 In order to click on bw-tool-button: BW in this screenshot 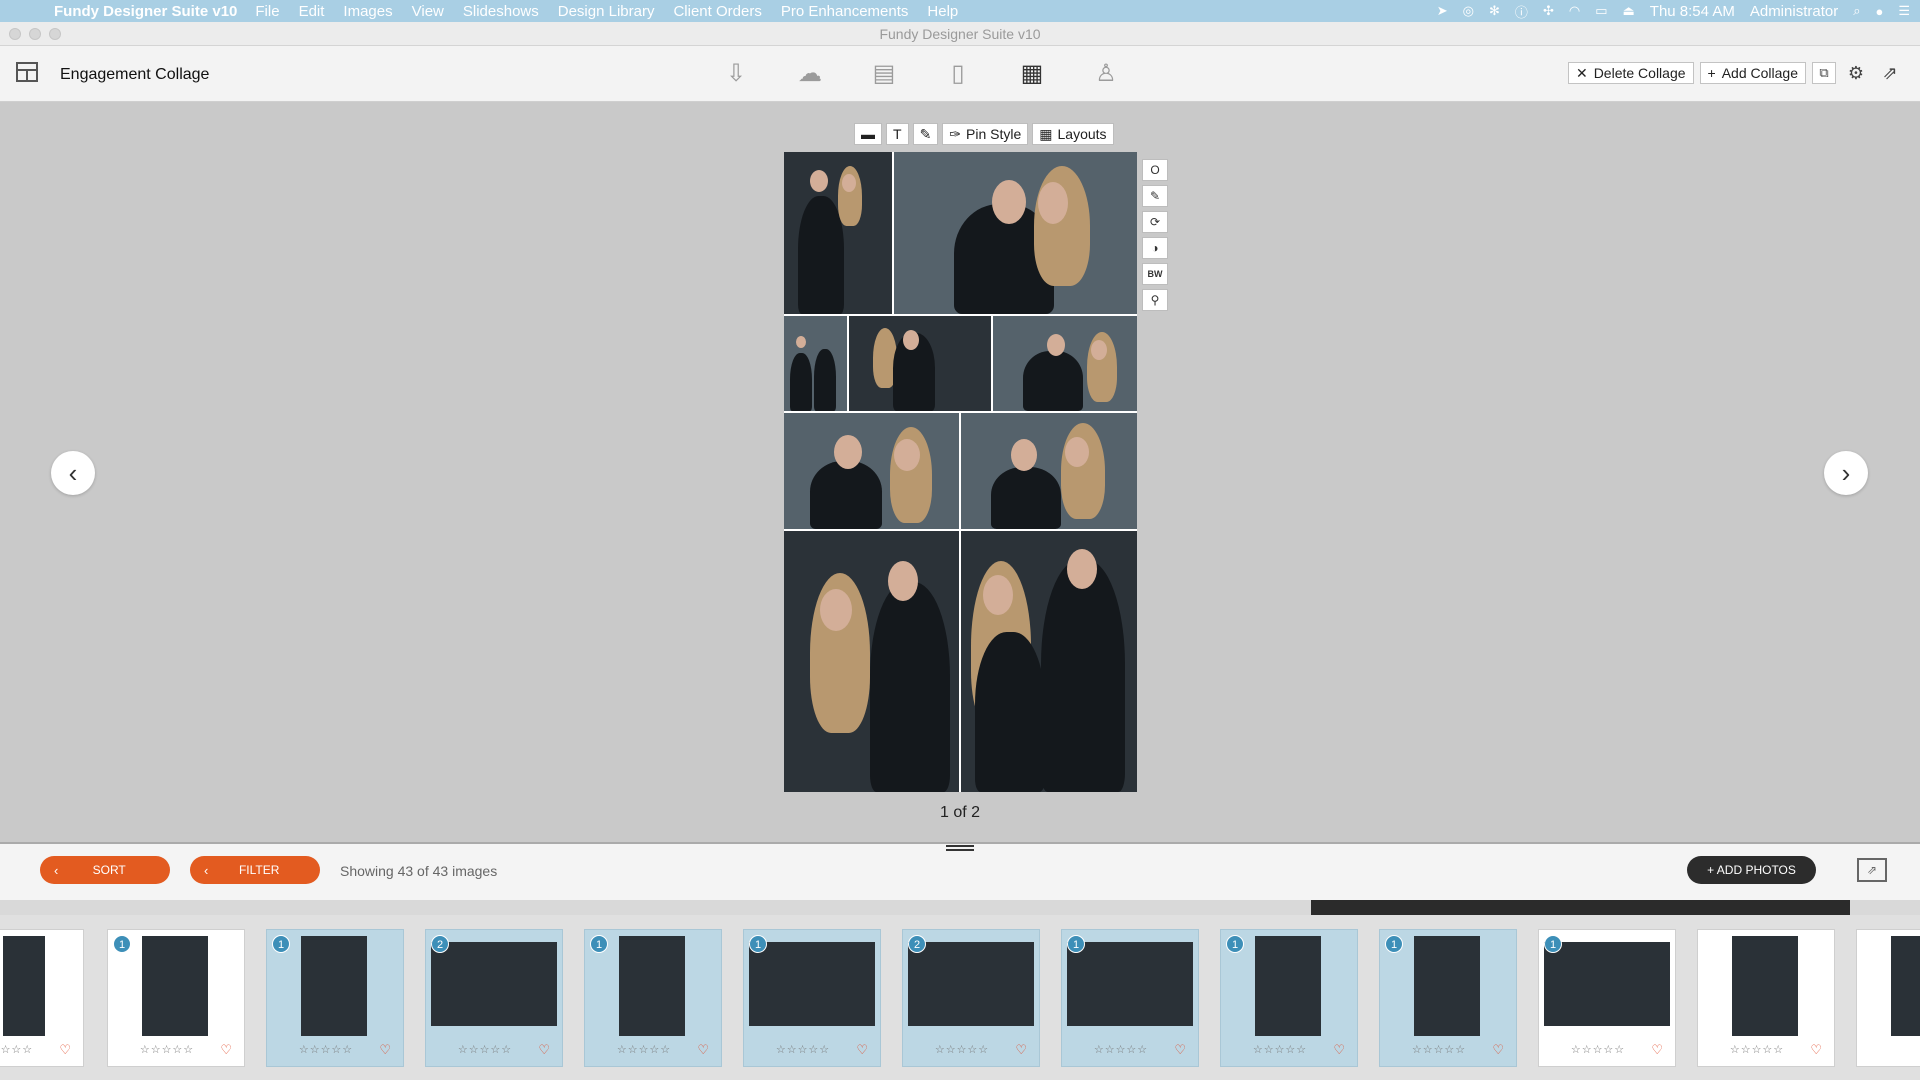, I will do `click(1155, 274)`.